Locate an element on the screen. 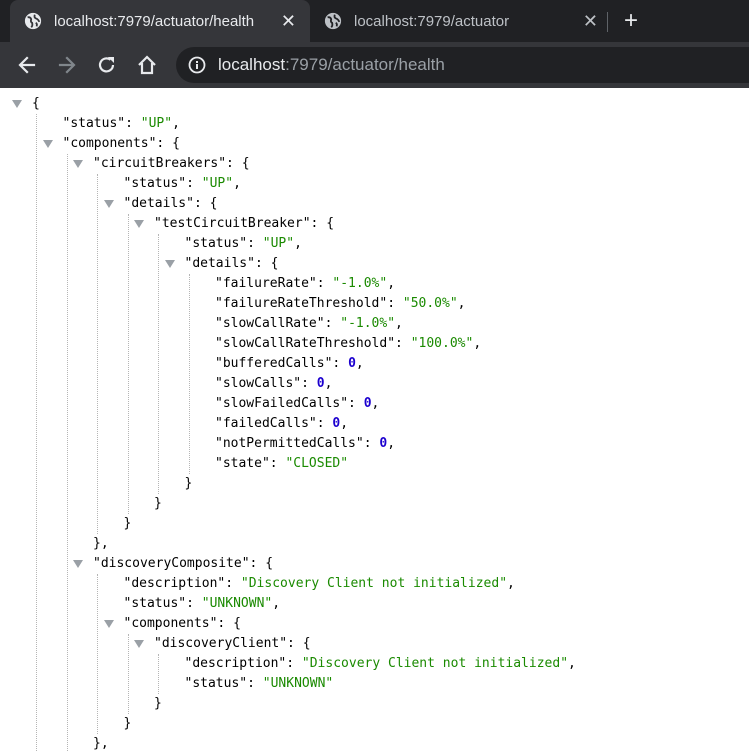 The width and height of the screenshot is (749, 751). json-key: testCircuitBreaker is located at coordinates (232, 223).